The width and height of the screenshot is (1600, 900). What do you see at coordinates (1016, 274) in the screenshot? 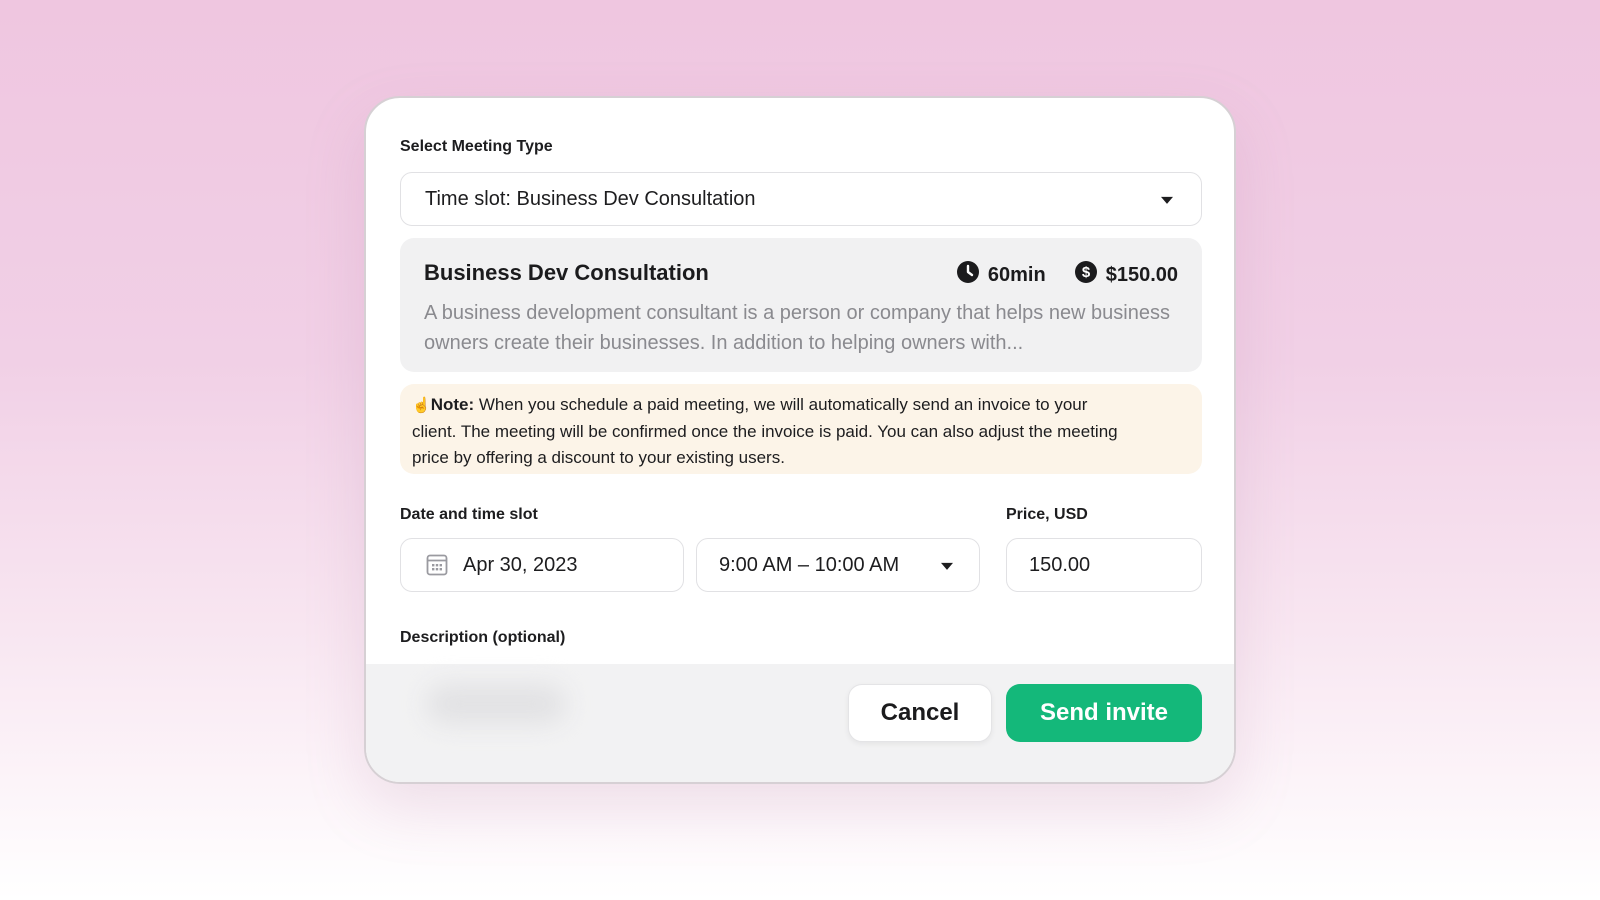
I see `duration-value: 60min` at bounding box center [1016, 274].